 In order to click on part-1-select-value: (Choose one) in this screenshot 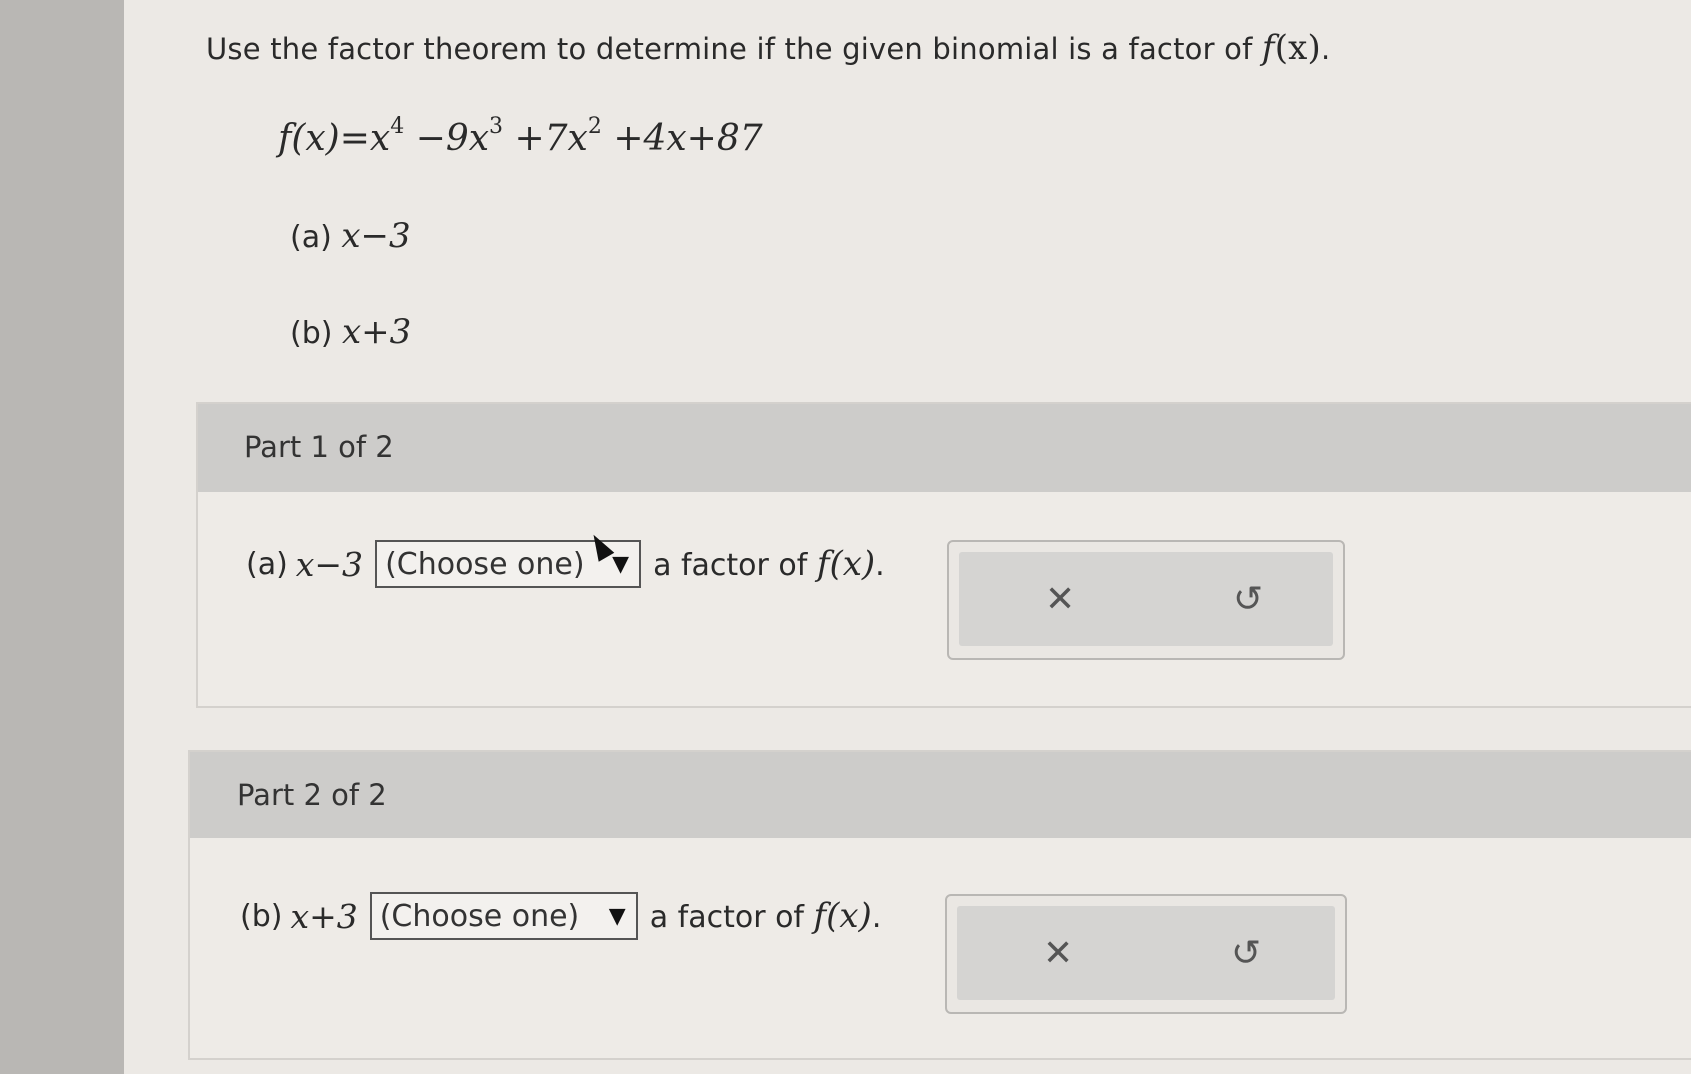, I will do `click(485, 564)`.